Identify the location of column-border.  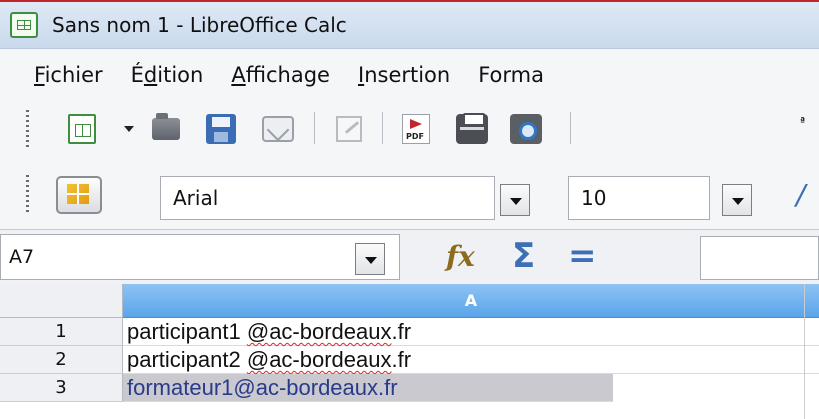
(804, 351).